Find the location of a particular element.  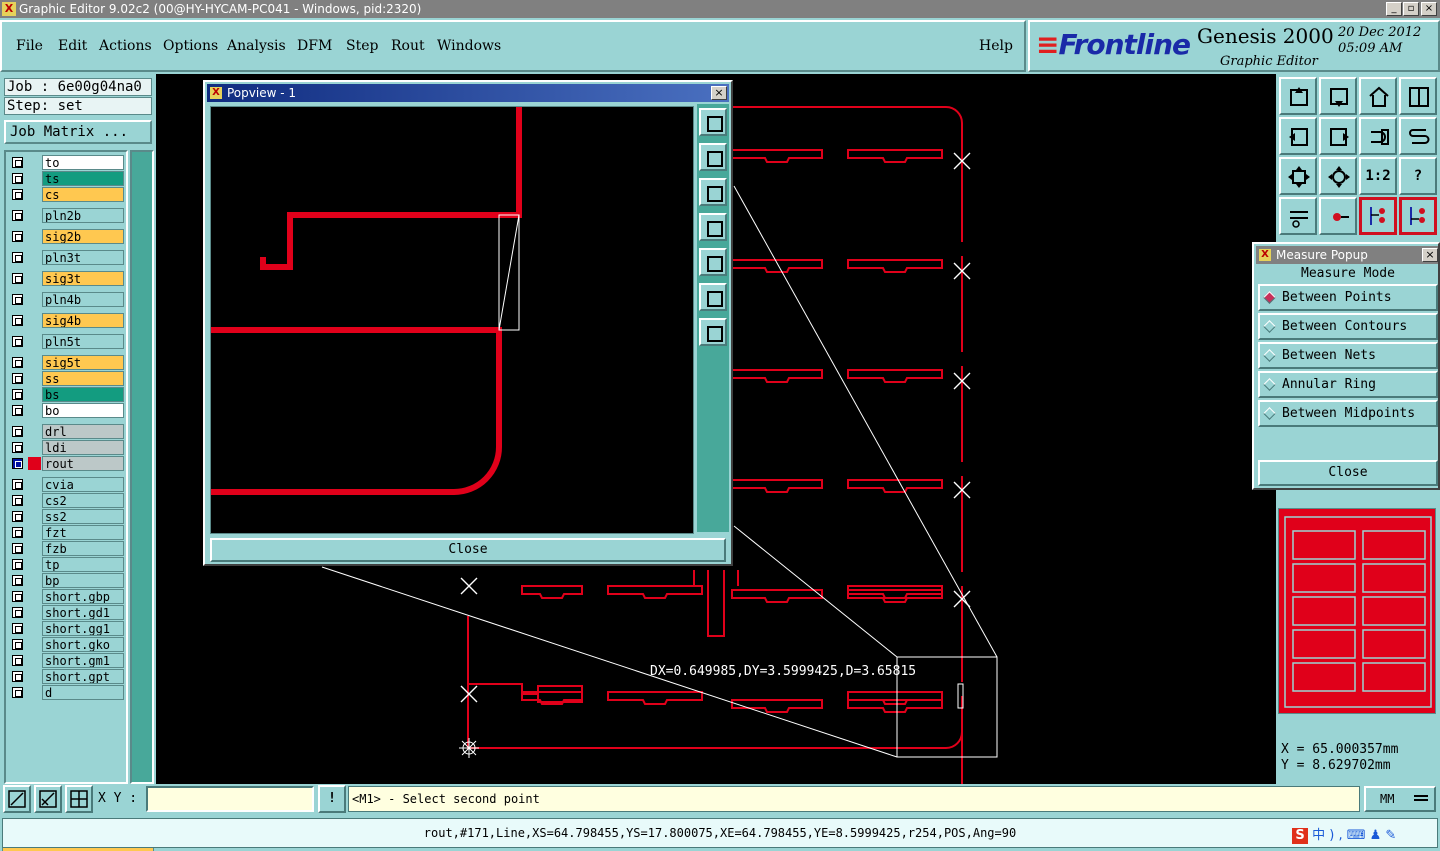

menu-edit: Edit is located at coordinates (72, 46).